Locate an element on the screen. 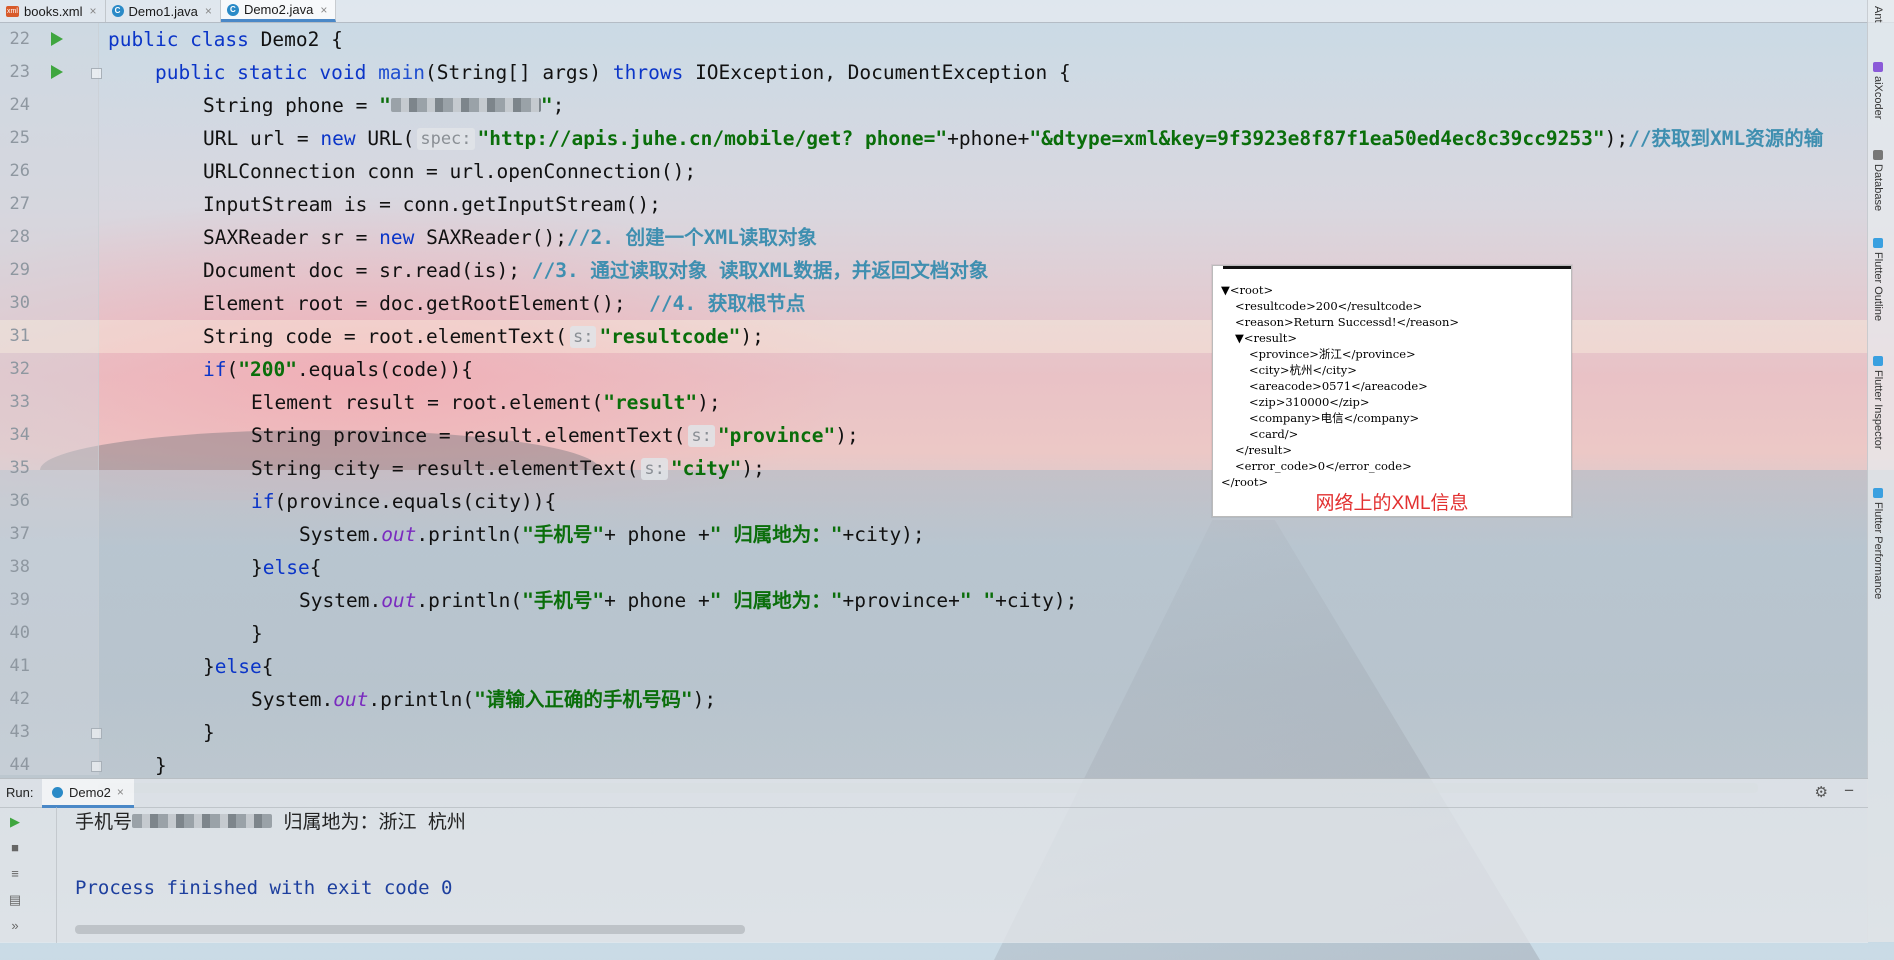 The width and height of the screenshot is (1894, 960). code-line: 43 } is located at coordinates (934, 732).